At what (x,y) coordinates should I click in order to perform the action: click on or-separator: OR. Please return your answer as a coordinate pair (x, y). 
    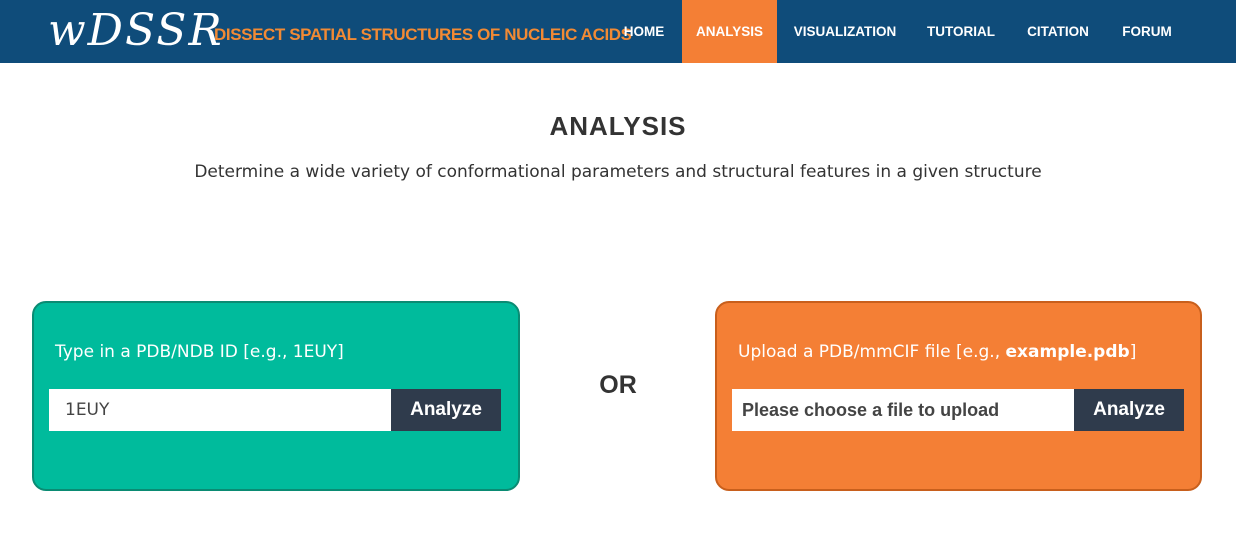
    Looking at the image, I should click on (618, 385).